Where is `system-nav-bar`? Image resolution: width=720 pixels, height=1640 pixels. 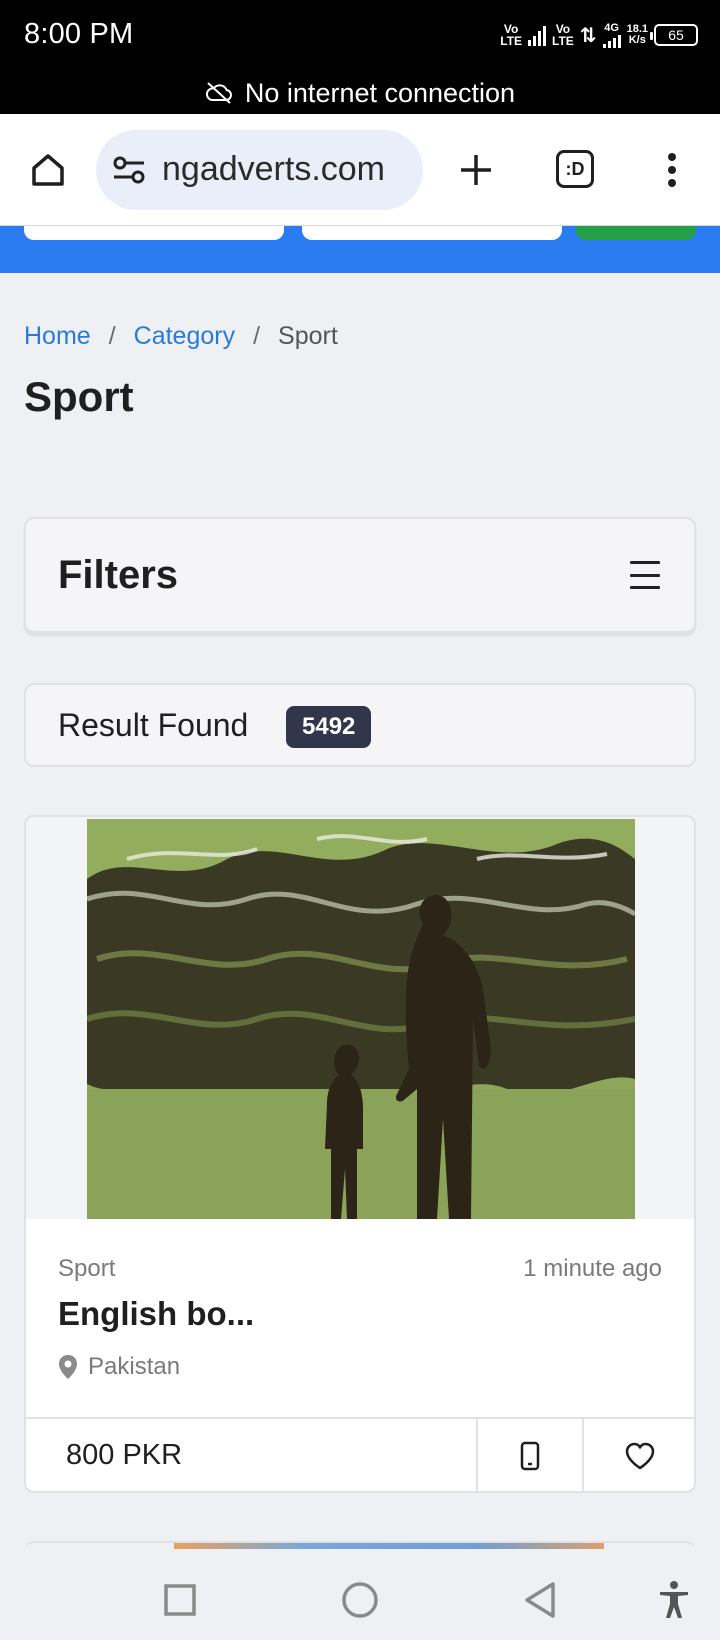 system-nav-bar is located at coordinates (360, 1600).